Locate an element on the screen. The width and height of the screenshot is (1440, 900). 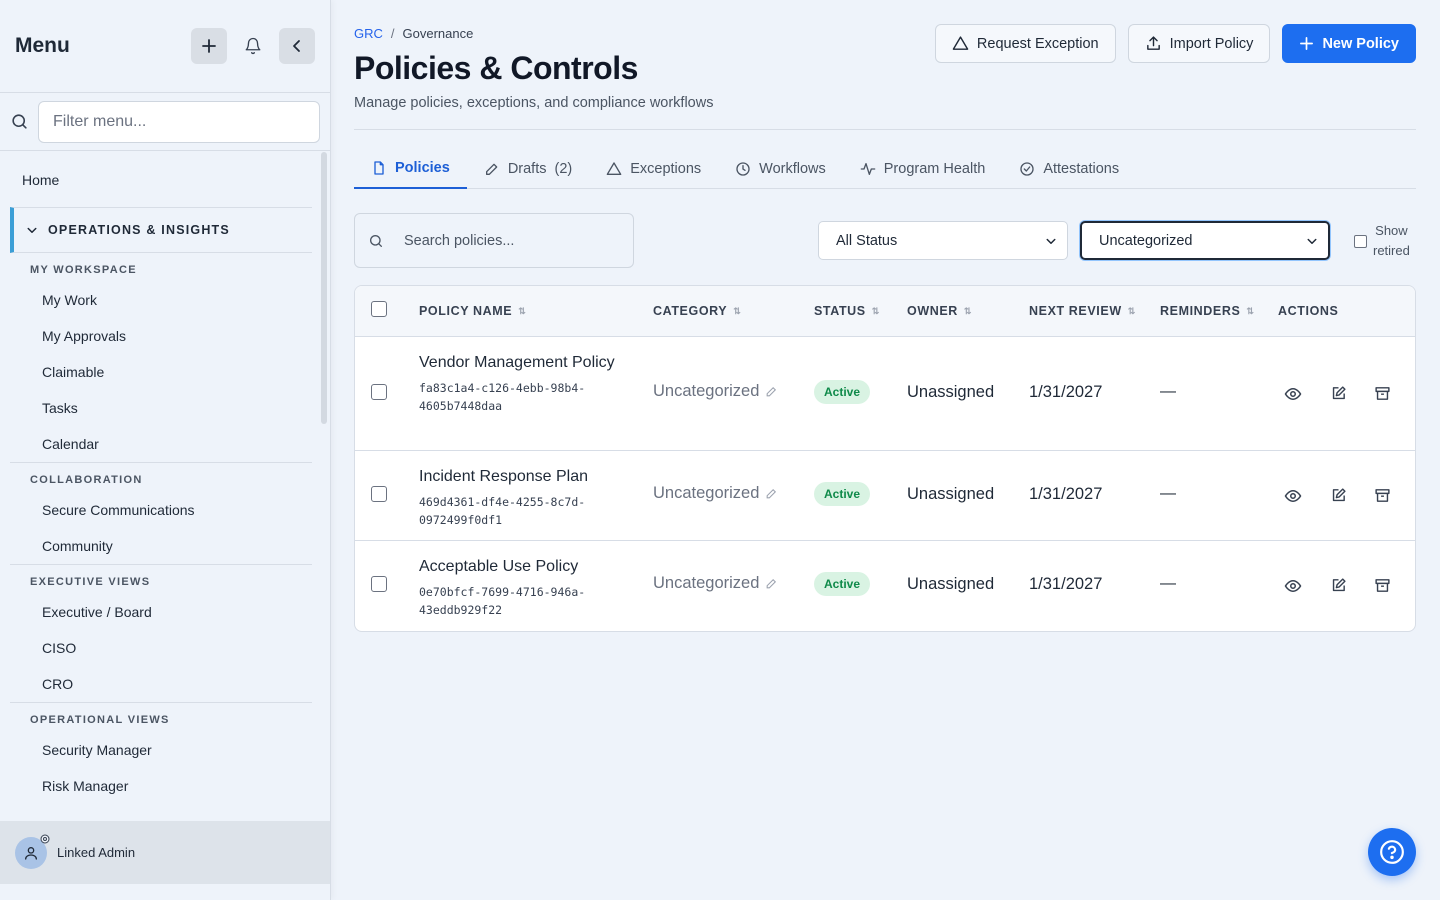
import-policy-button: Import Policy is located at coordinates (1199, 43).